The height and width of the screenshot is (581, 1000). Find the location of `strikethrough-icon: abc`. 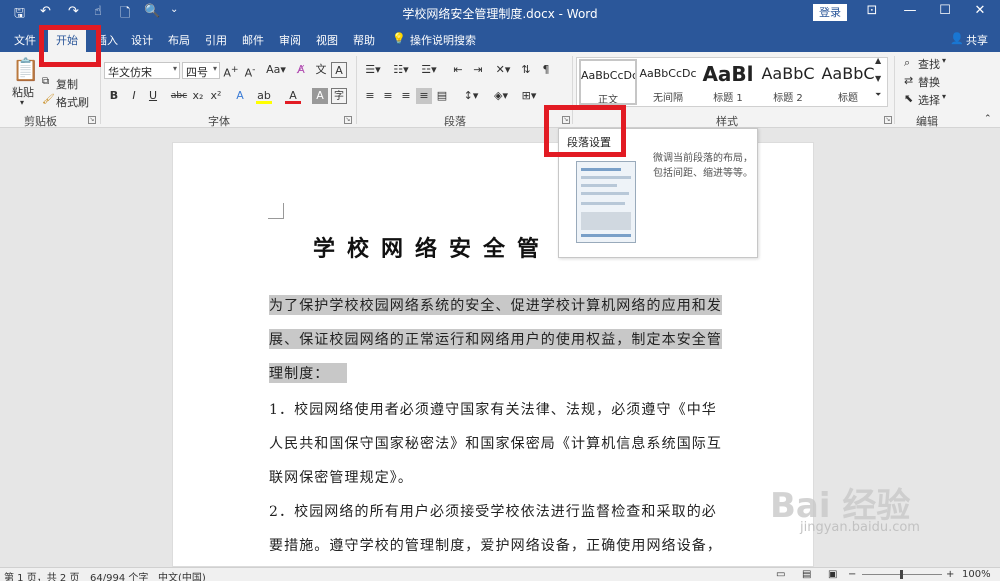

strikethrough-icon: abc is located at coordinates (179, 96).